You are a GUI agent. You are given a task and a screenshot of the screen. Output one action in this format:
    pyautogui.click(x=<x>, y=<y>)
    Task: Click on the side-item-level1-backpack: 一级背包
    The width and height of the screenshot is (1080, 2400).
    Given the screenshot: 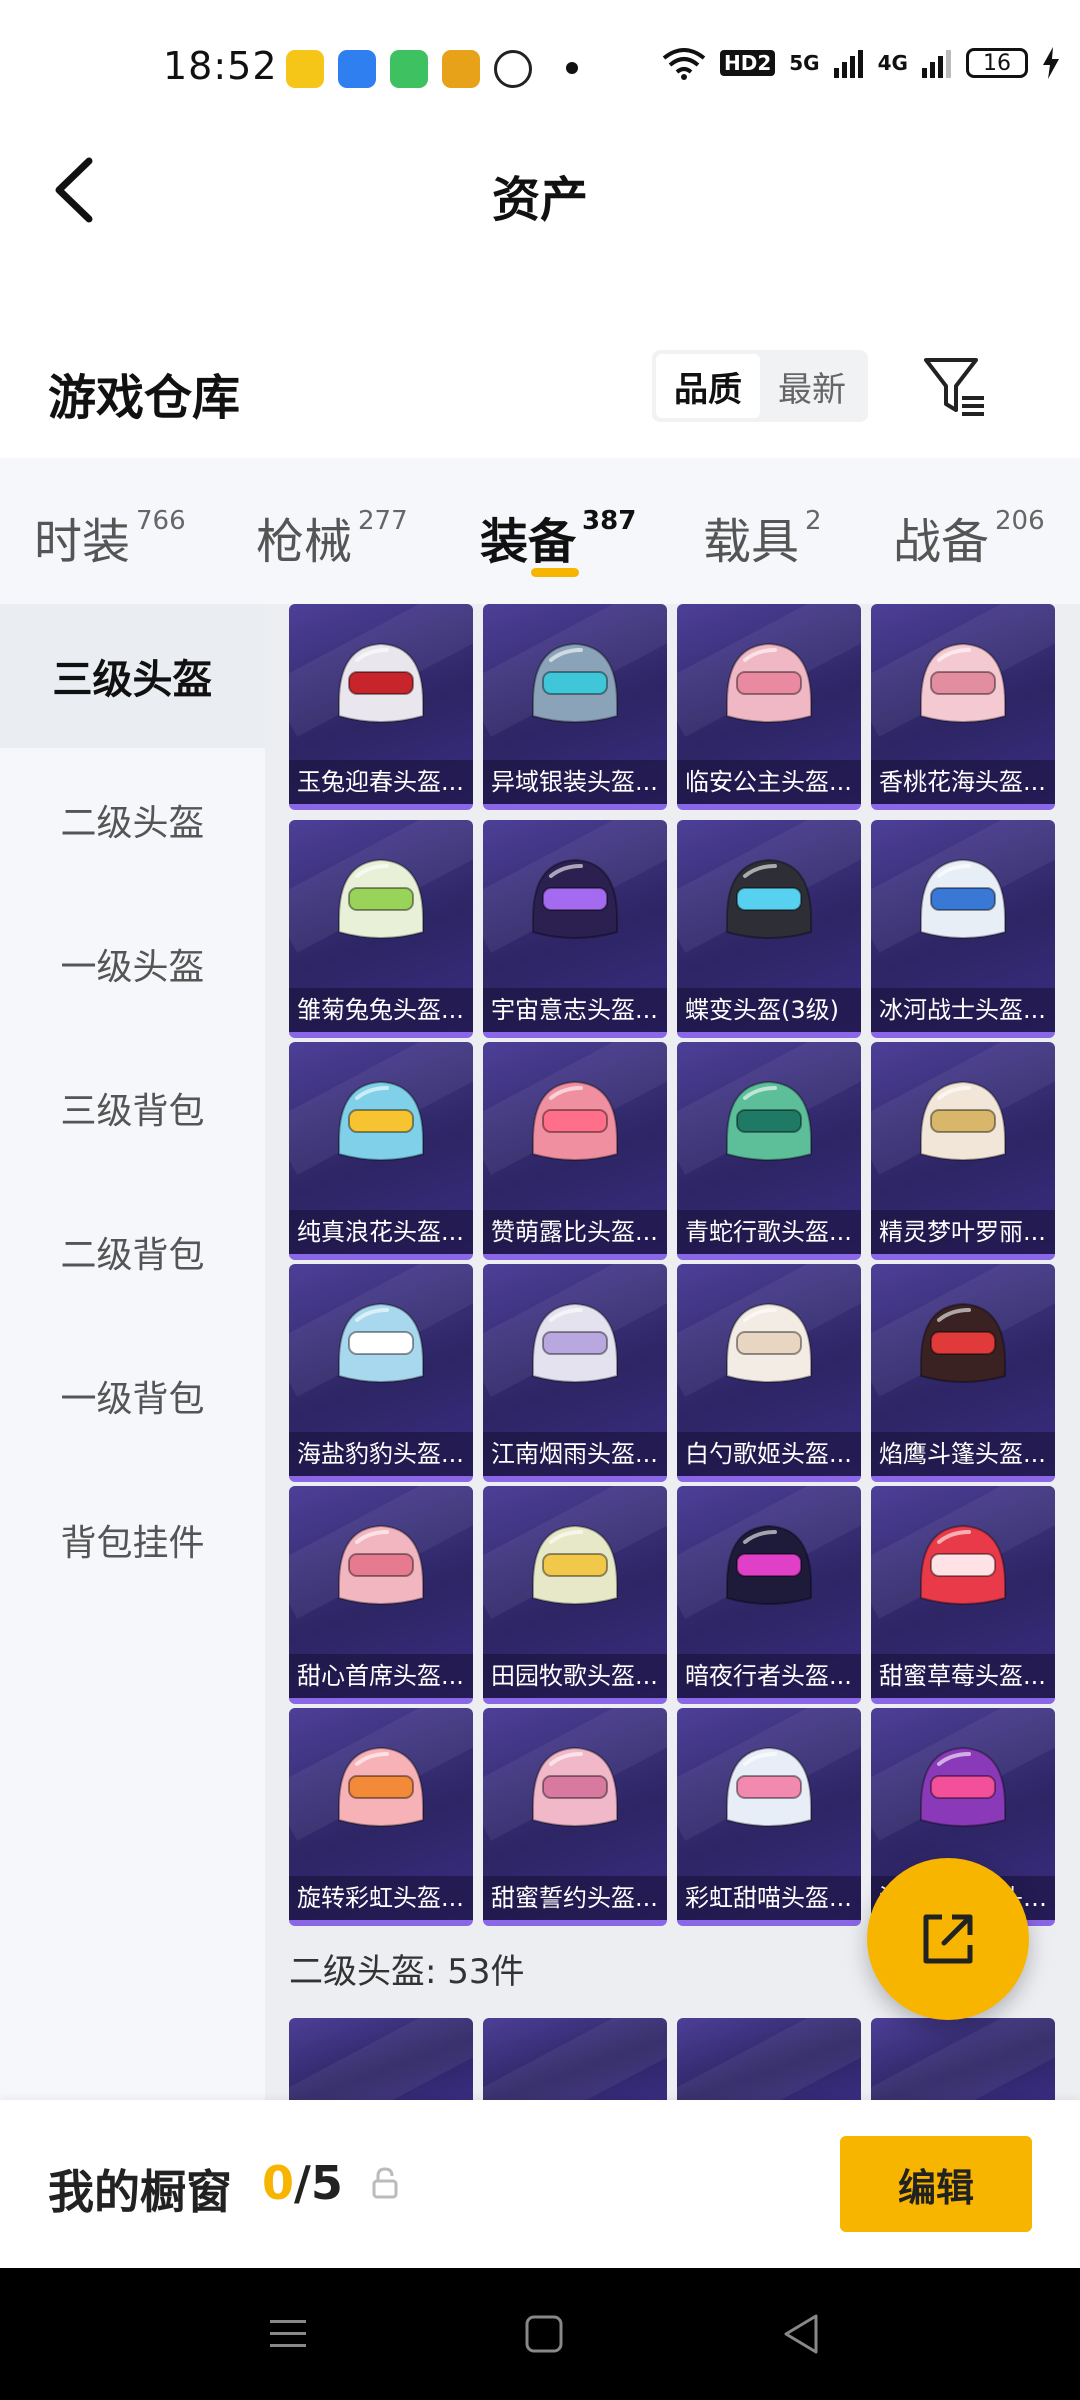 What is the action you would take?
    pyautogui.click(x=132, y=1396)
    